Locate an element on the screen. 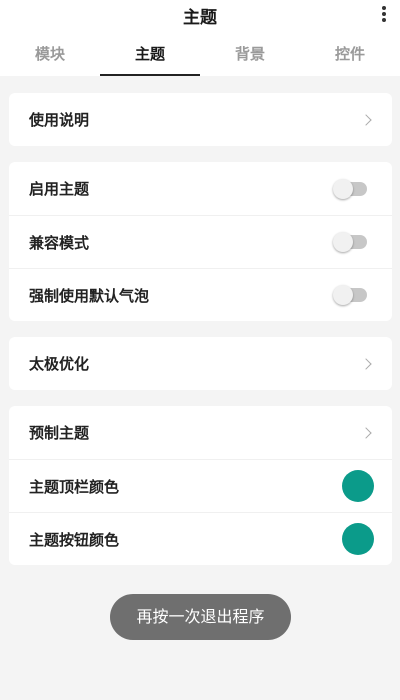  button-color-swatch is located at coordinates (358, 539).